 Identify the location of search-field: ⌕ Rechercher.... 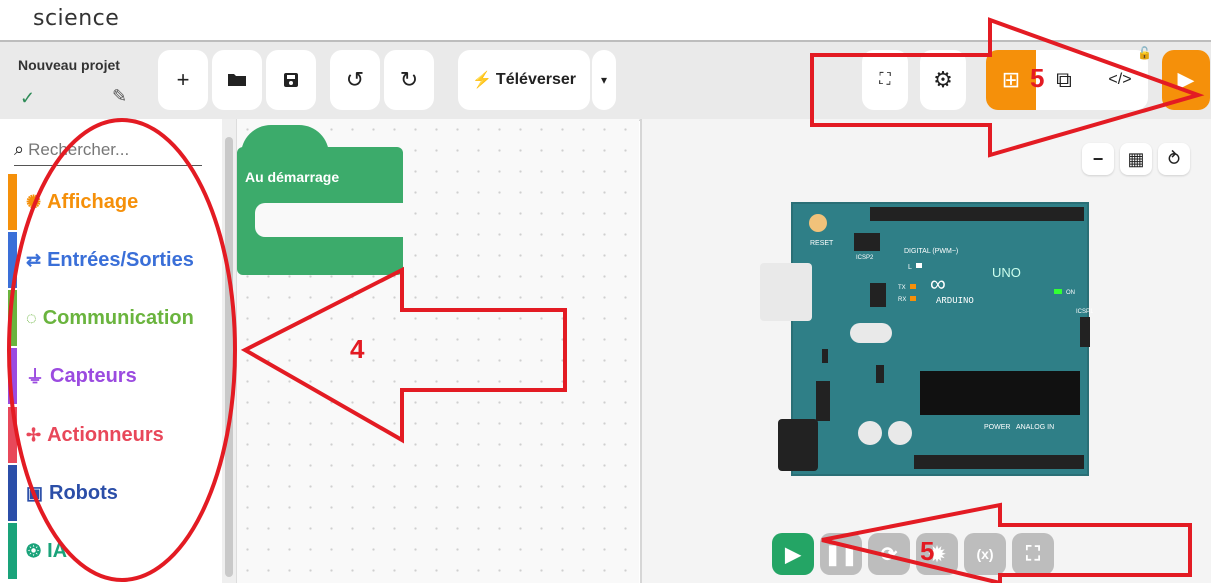
(108, 152).